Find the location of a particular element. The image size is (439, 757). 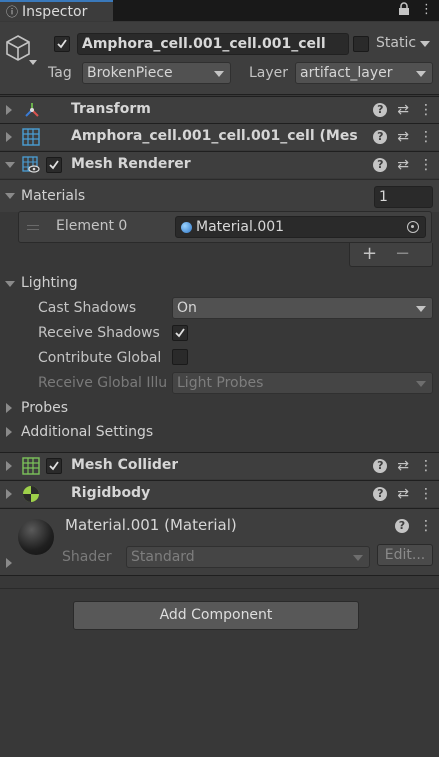

receive-gi-value: Light Probes is located at coordinates (220, 383).